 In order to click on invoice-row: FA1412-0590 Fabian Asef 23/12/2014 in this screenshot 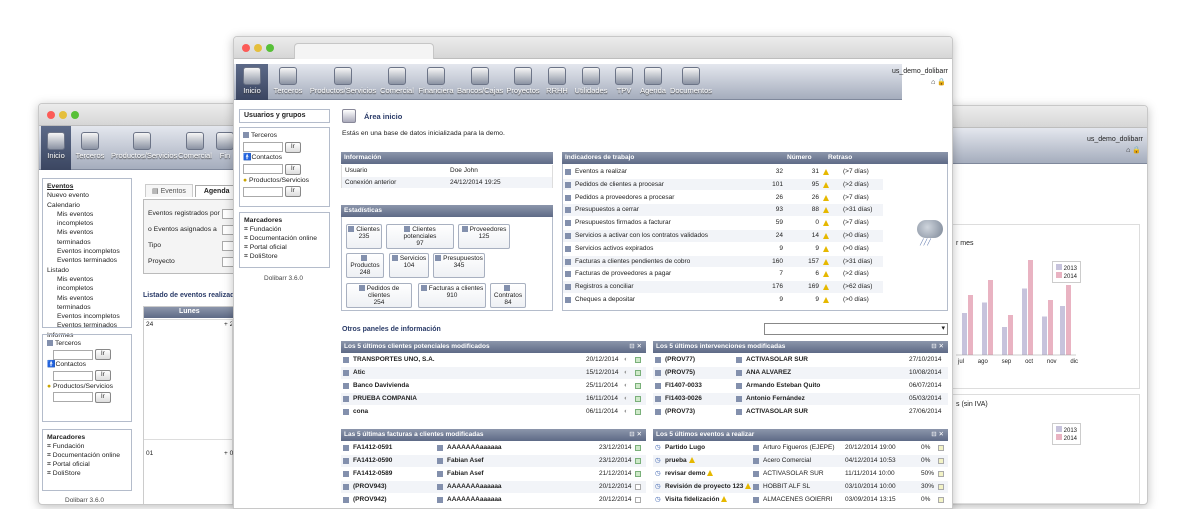, I will do `click(493, 461)`.